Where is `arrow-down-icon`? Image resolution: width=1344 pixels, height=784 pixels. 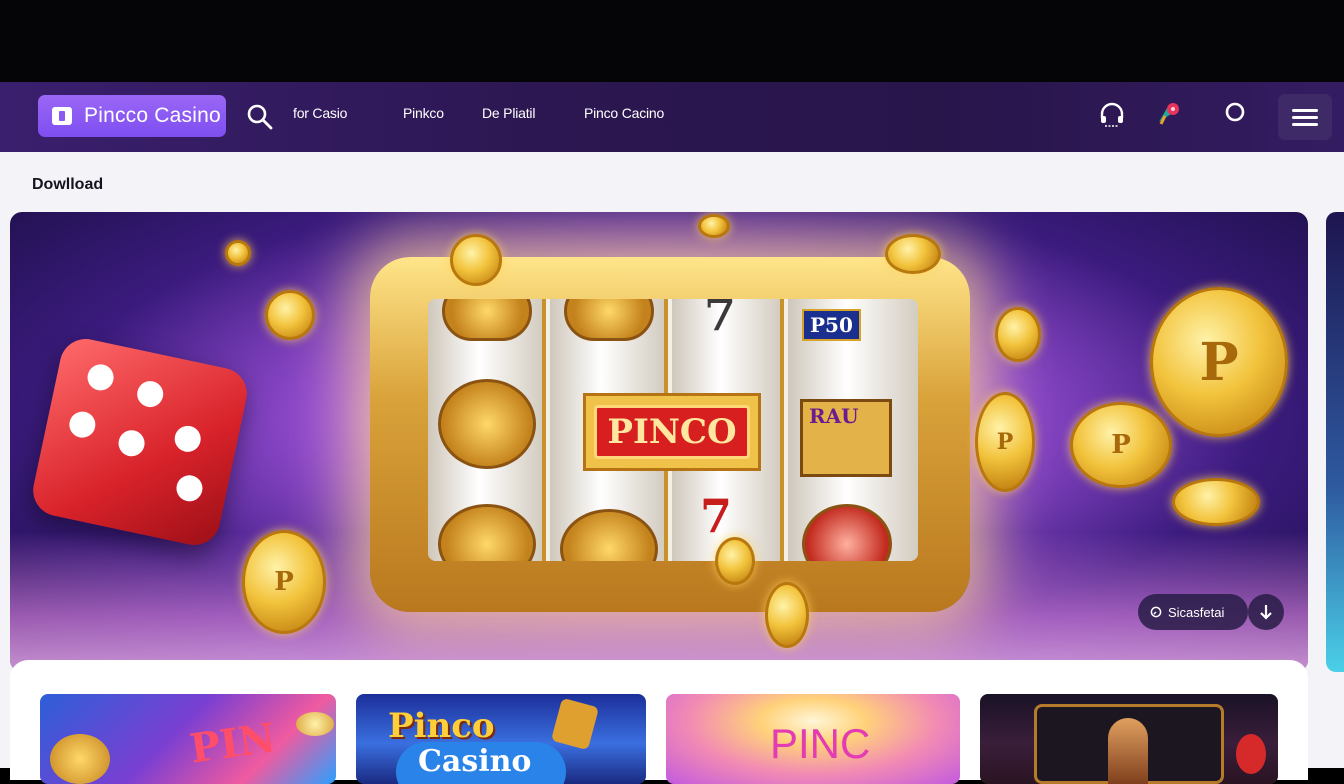 arrow-down-icon is located at coordinates (1266, 612).